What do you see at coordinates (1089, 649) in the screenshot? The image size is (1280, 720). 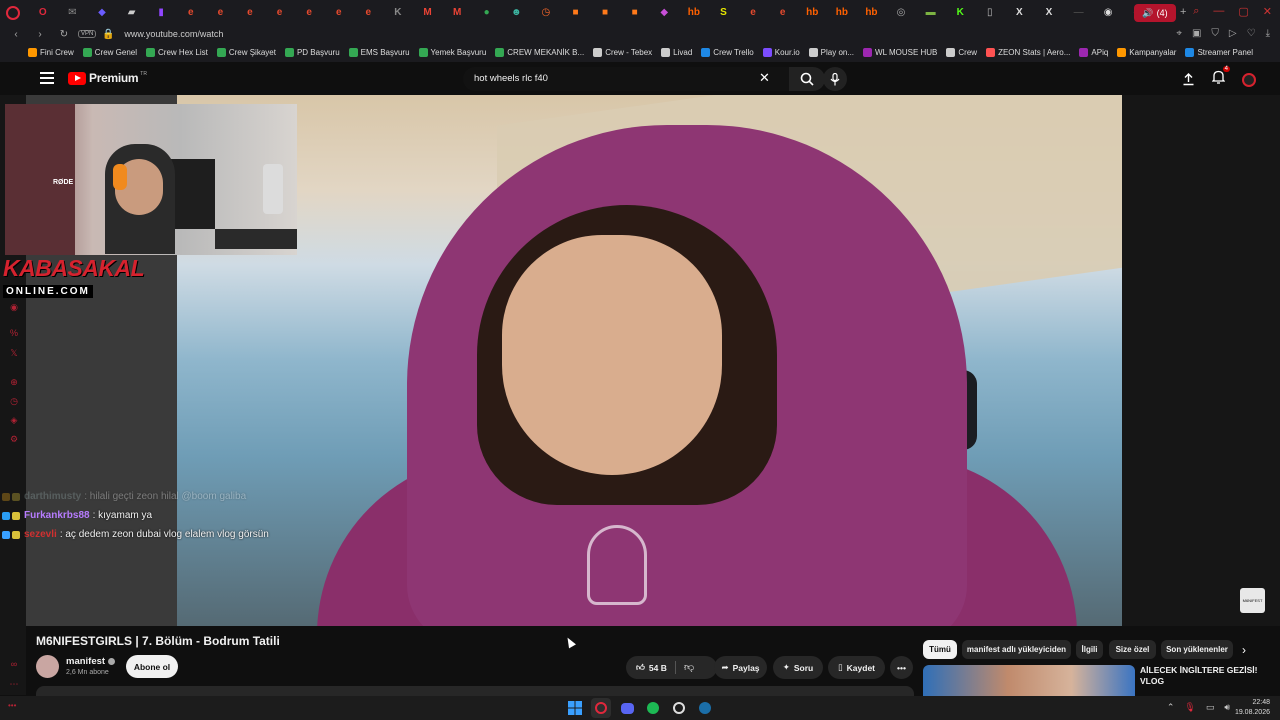 I see `chip-related: İlgili` at bounding box center [1089, 649].